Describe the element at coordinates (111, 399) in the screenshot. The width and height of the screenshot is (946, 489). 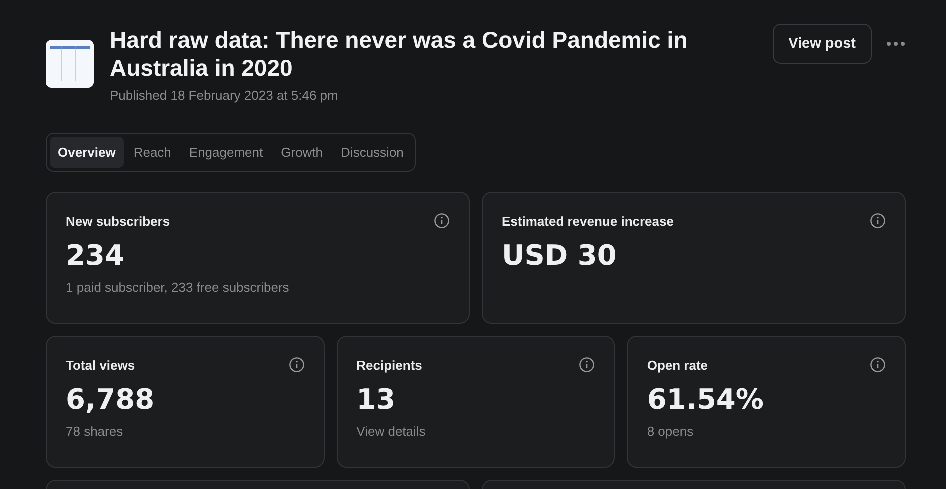
I see `stat-value: 6,788` at that location.